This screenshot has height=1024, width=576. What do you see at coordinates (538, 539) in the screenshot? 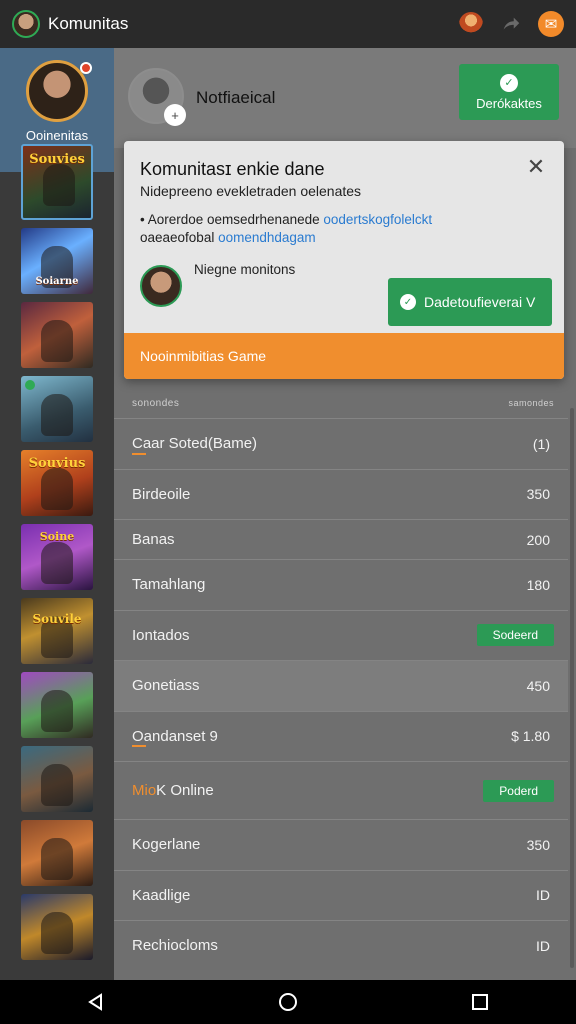
I see `list-item-value: 200` at bounding box center [538, 539].